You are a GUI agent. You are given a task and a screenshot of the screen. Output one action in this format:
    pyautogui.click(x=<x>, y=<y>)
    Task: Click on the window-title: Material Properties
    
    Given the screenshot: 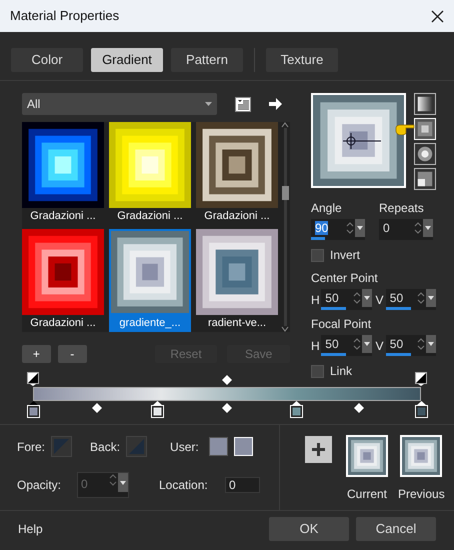 What is the action you would take?
    pyautogui.click(x=65, y=16)
    